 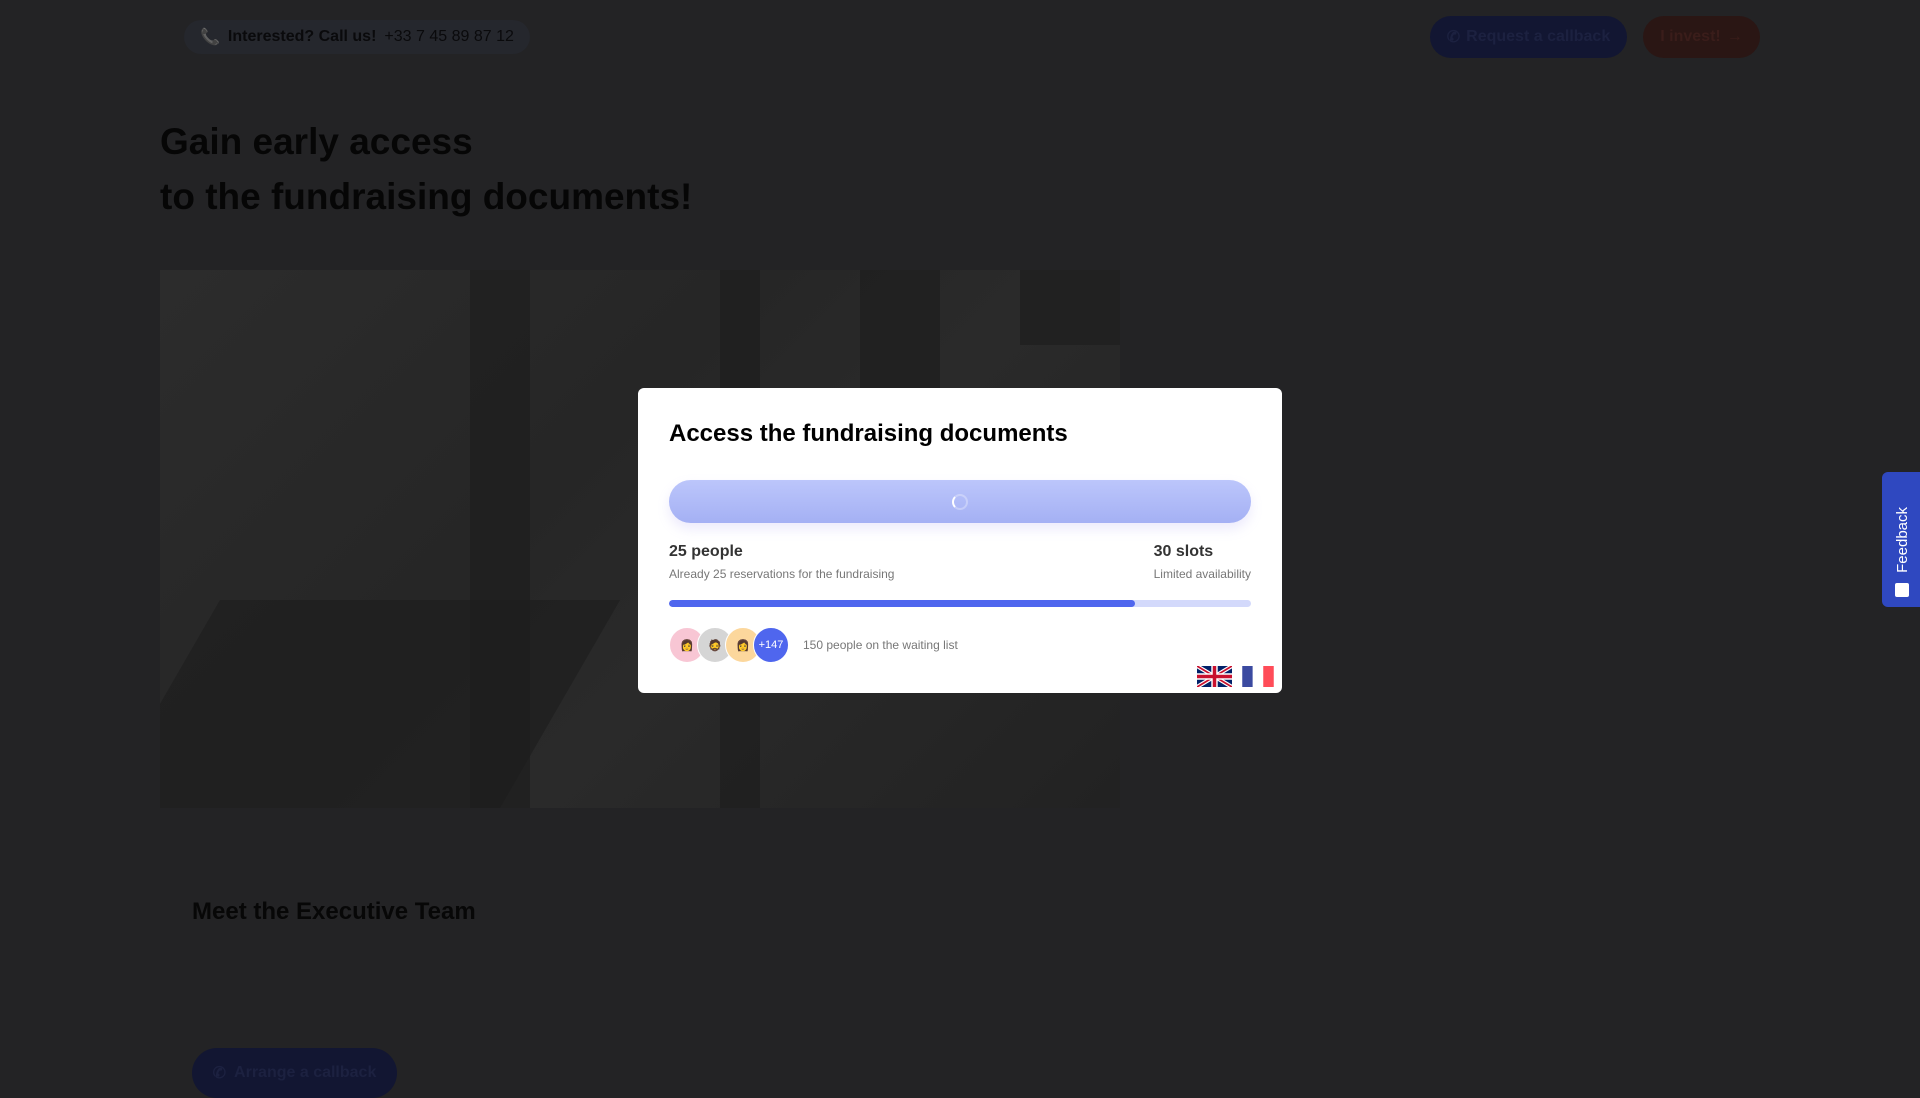 I want to click on team-heading: Meet the Executive Team, so click(x=334, y=911).